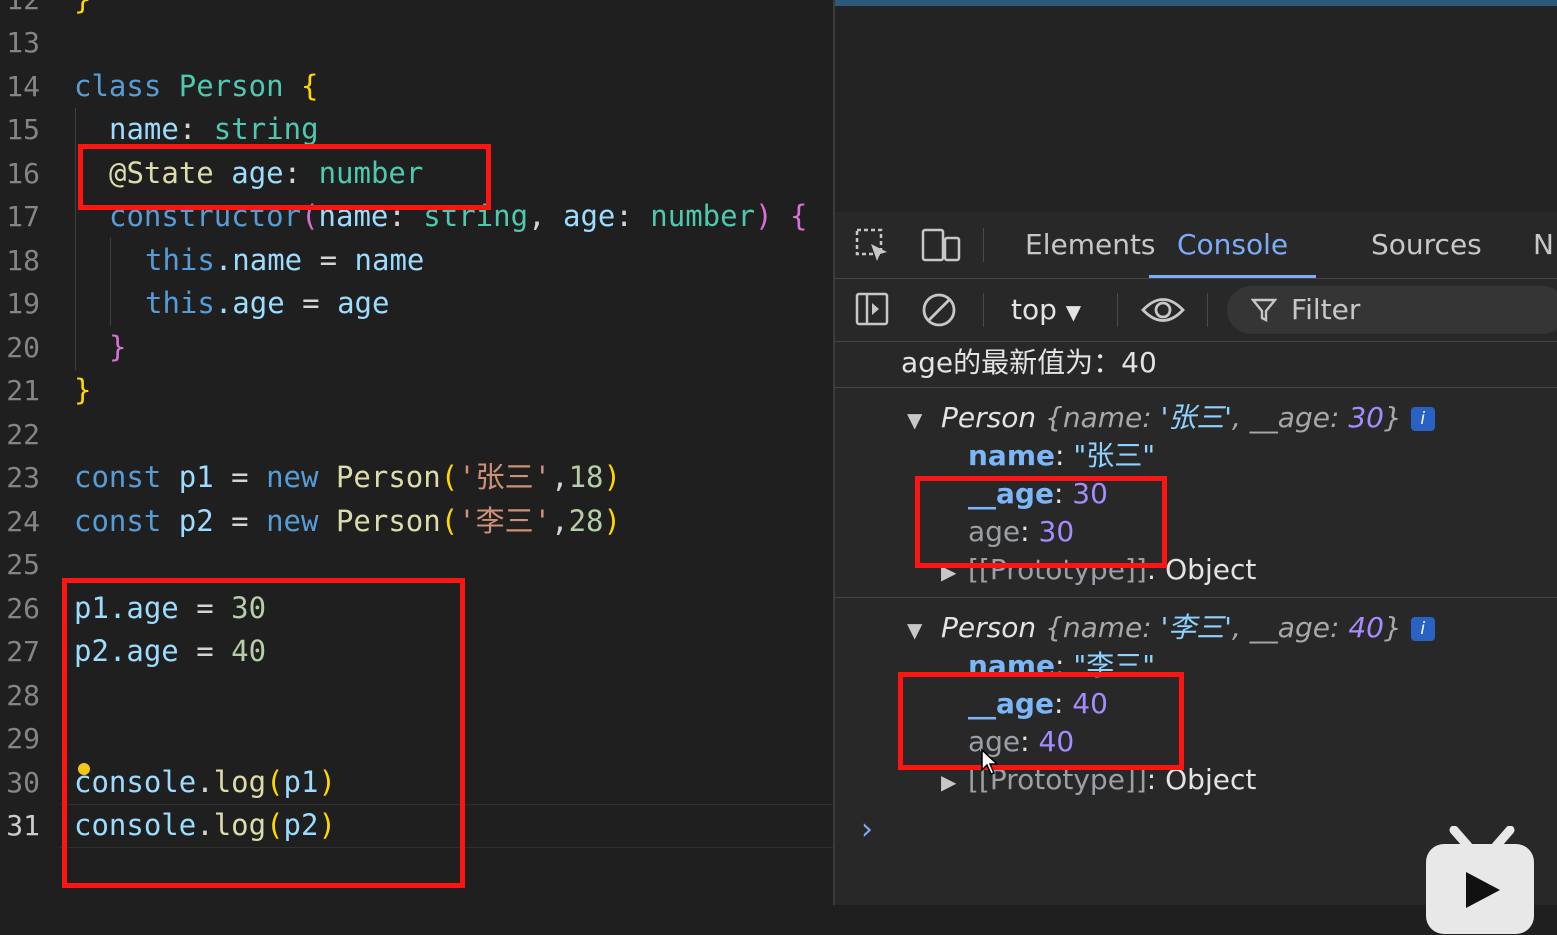 The width and height of the screenshot is (1557, 935). What do you see at coordinates (263, 733) in the screenshot?
I see `highlight-box-assignments` at bounding box center [263, 733].